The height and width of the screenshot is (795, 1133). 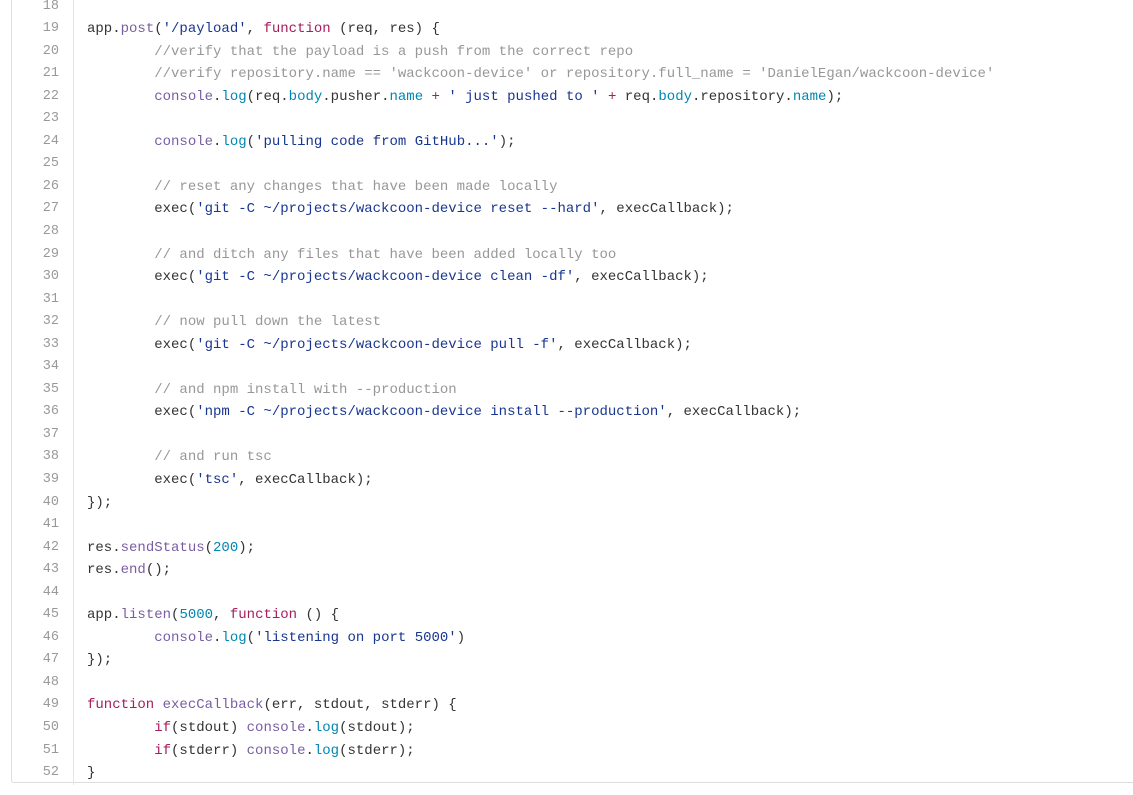 I want to click on property-token: 5000, so click(x=196, y=615).